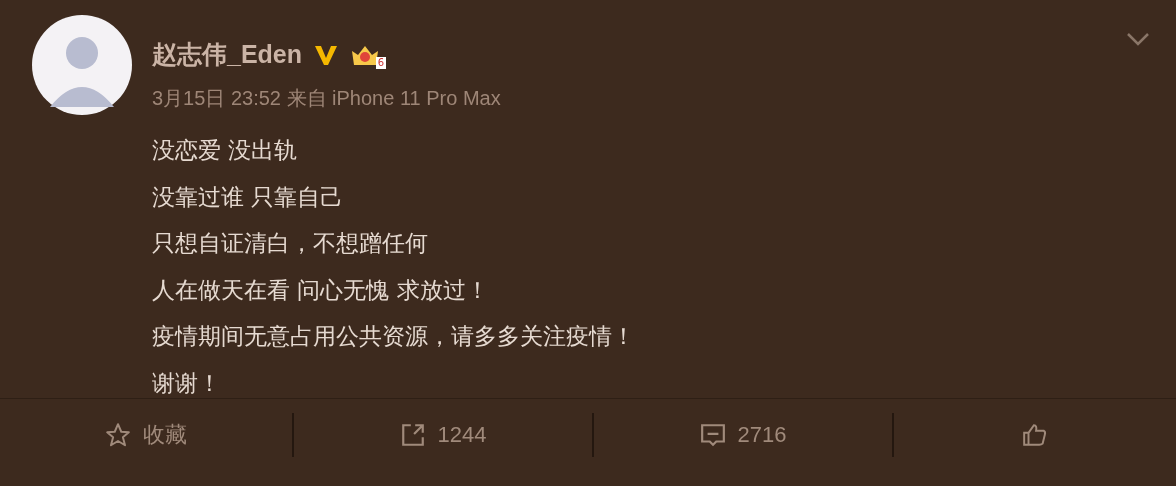 The height and width of the screenshot is (486, 1176). What do you see at coordinates (712, 435) in the screenshot?
I see `comment-icon` at bounding box center [712, 435].